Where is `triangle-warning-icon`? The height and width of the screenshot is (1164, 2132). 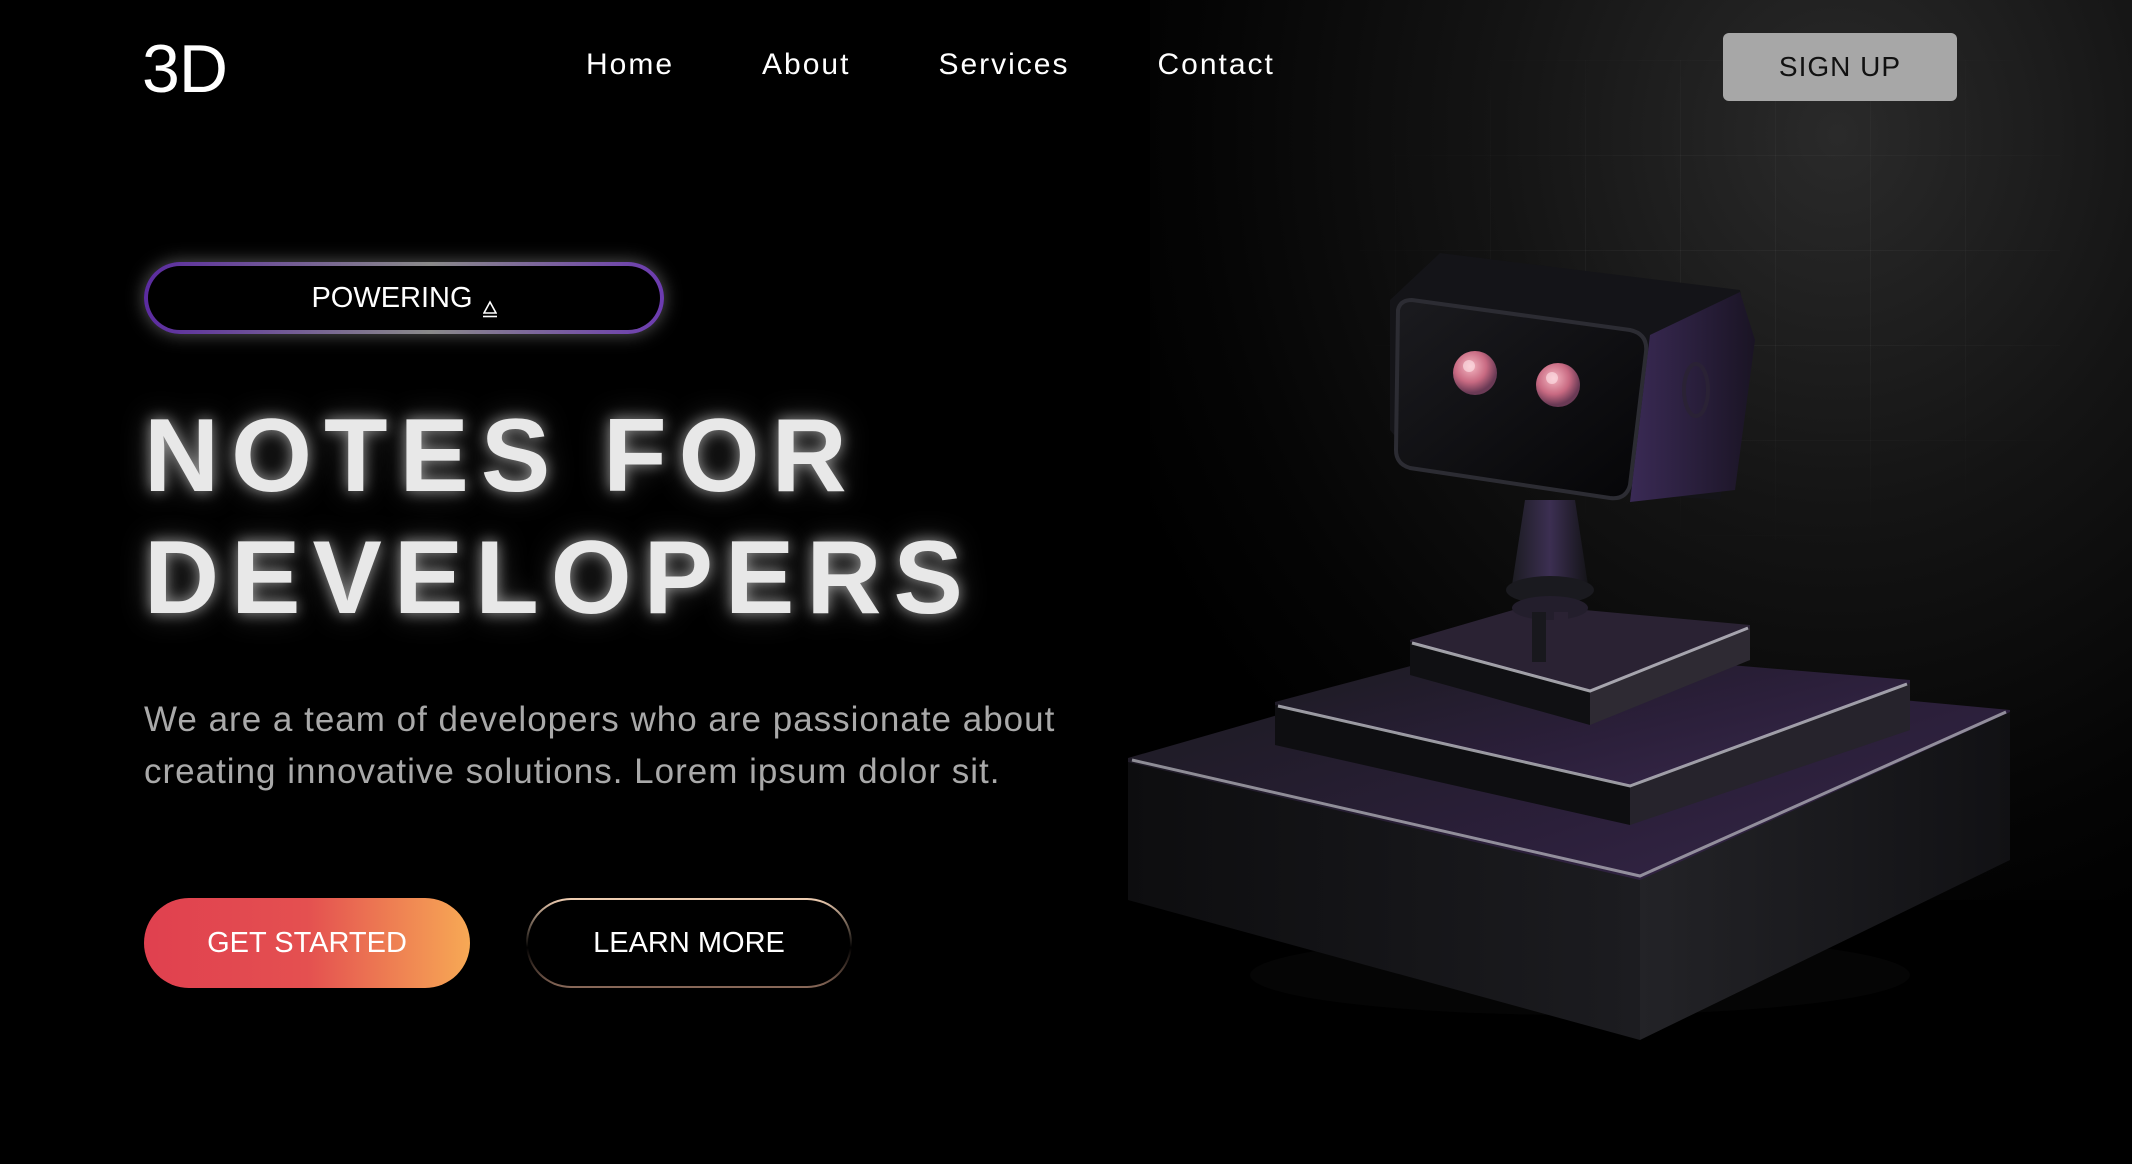
triangle-warning-icon is located at coordinates (489, 305).